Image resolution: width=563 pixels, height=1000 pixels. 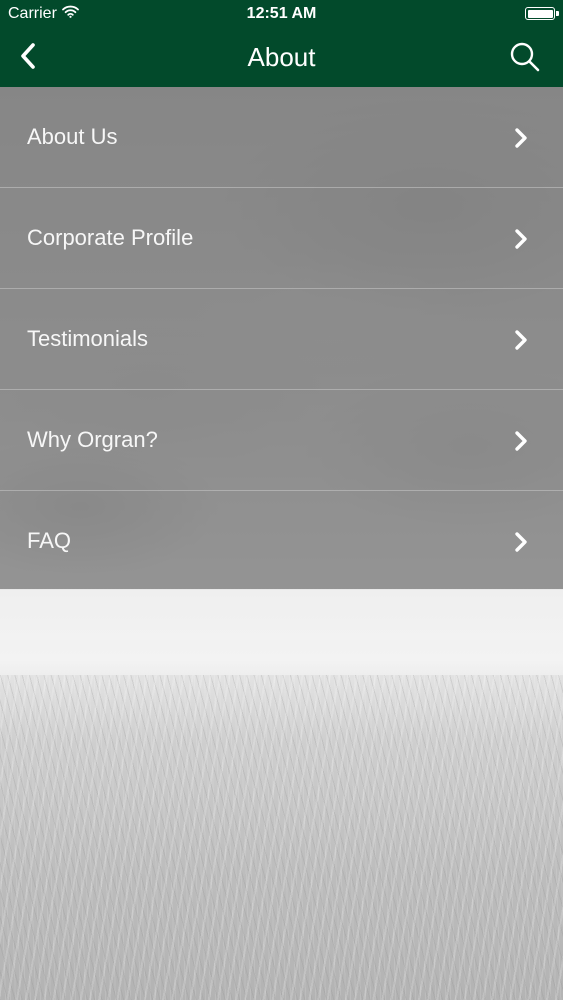 What do you see at coordinates (281, 541) in the screenshot?
I see `menu-item-faq: FAQ` at bounding box center [281, 541].